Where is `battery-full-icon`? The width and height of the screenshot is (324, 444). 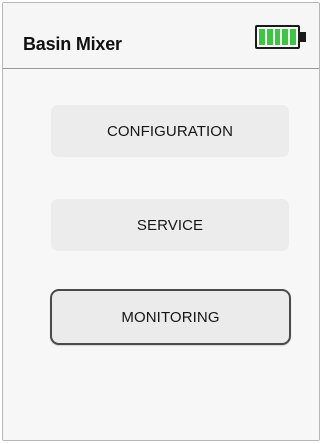
battery-full-icon is located at coordinates (282, 37).